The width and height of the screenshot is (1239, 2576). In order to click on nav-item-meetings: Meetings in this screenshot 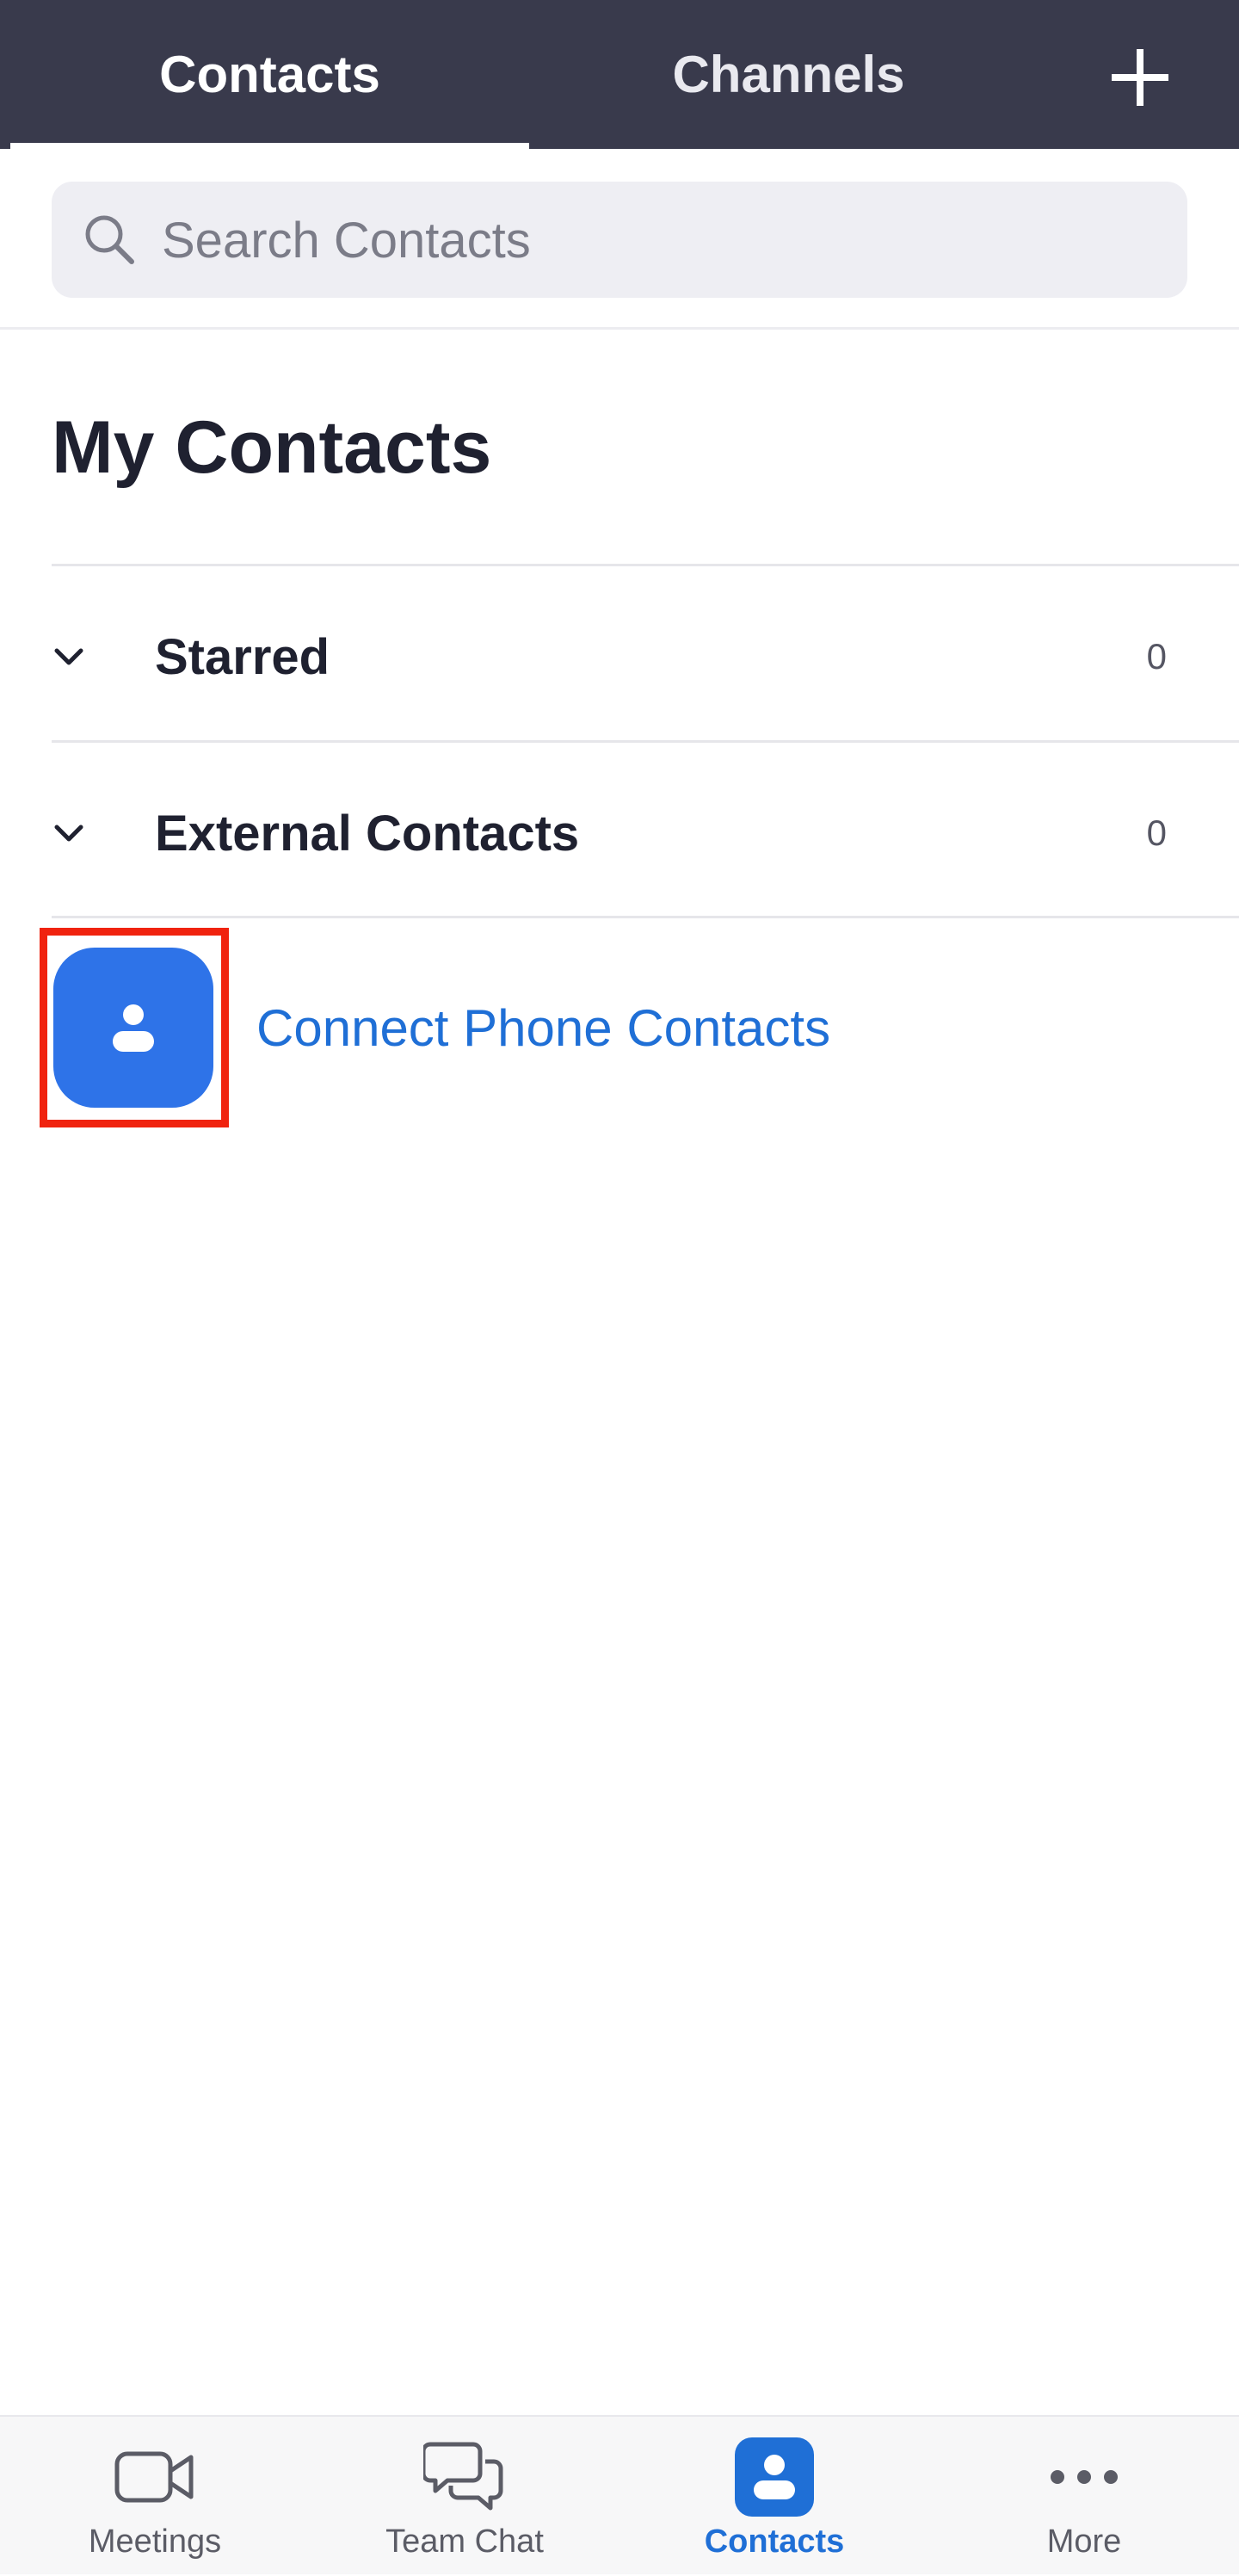, I will do `click(155, 2496)`.